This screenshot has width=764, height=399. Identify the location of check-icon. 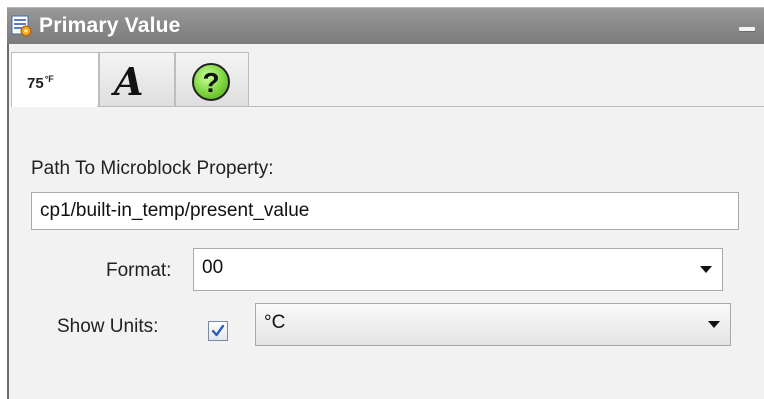
(218, 330).